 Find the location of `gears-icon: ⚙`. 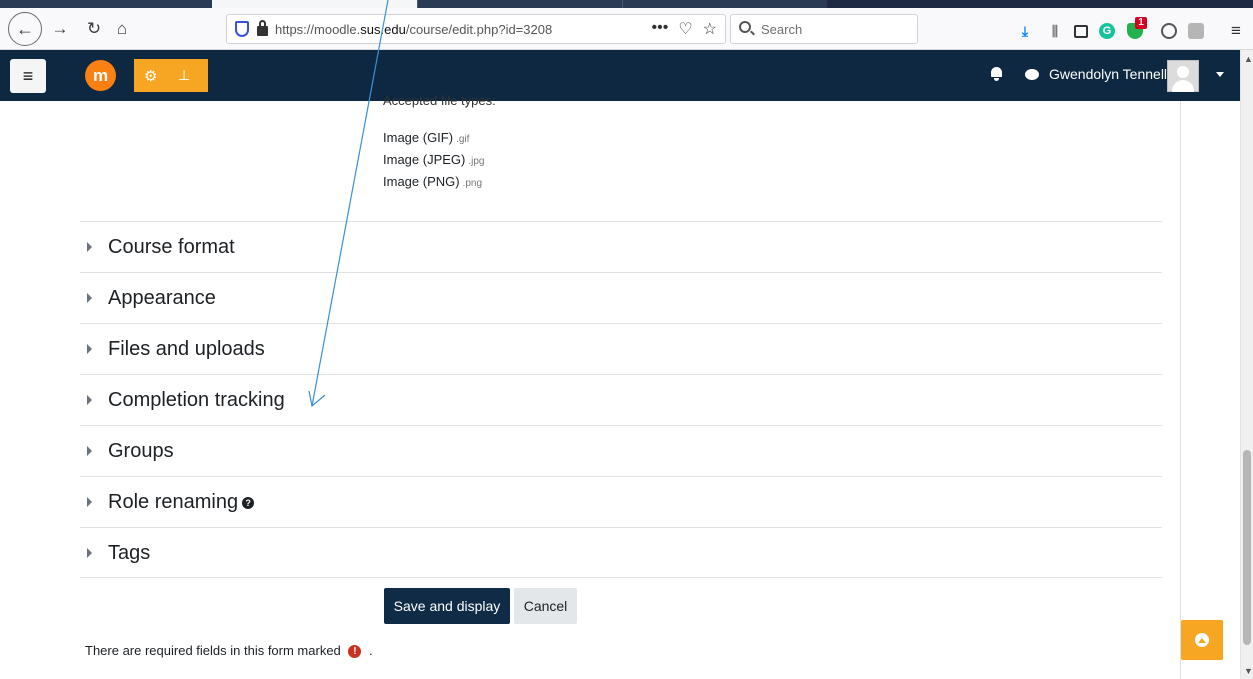

gears-icon: ⚙ is located at coordinates (150, 76).